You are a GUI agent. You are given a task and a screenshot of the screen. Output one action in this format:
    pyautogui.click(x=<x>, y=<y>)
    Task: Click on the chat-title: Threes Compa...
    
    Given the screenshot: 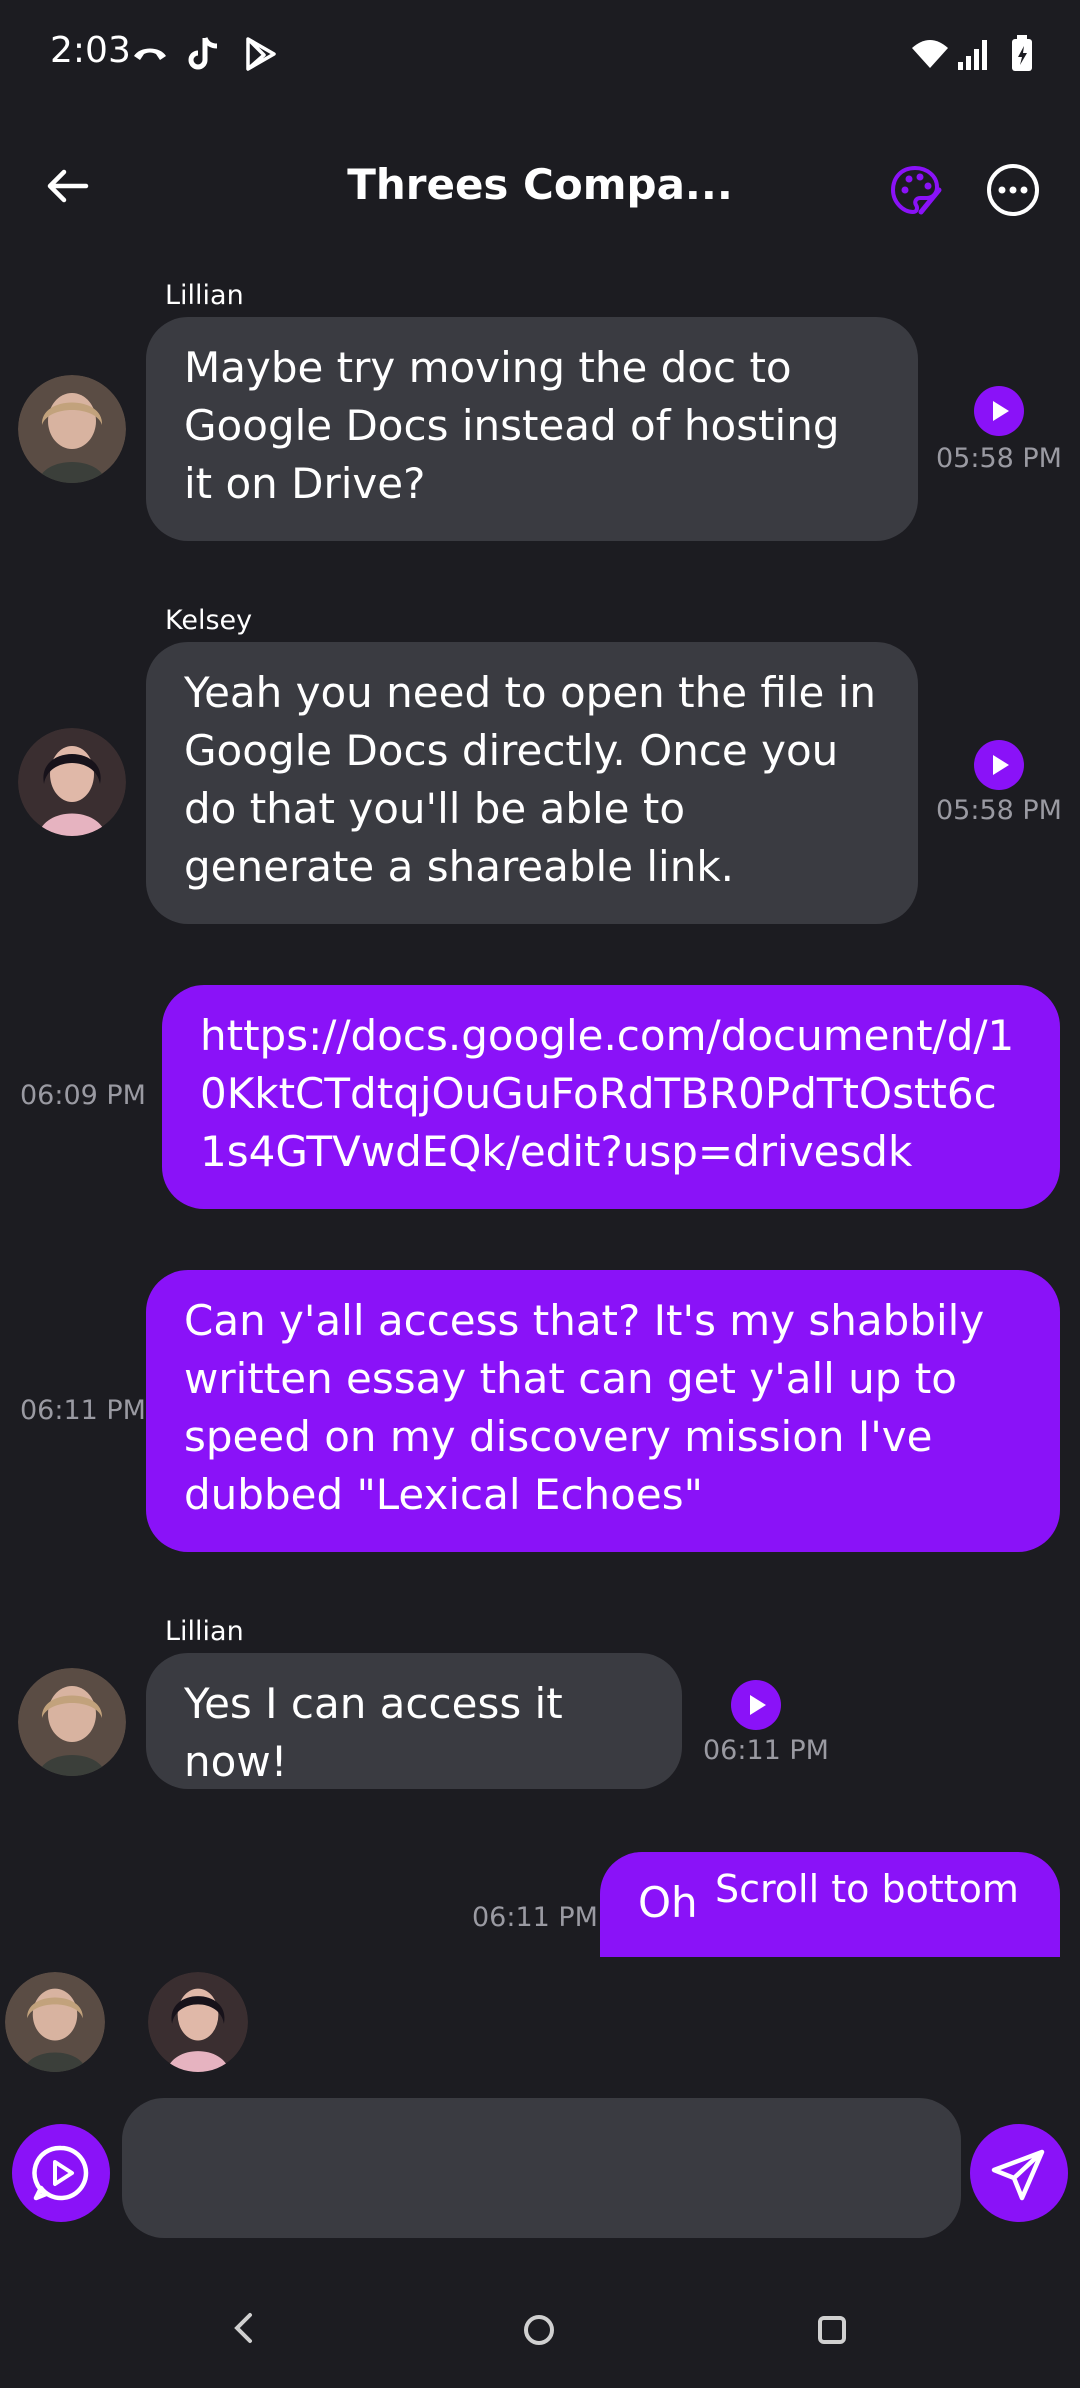 What is the action you would take?
    pyautogui.click(x=540, y=184)
    